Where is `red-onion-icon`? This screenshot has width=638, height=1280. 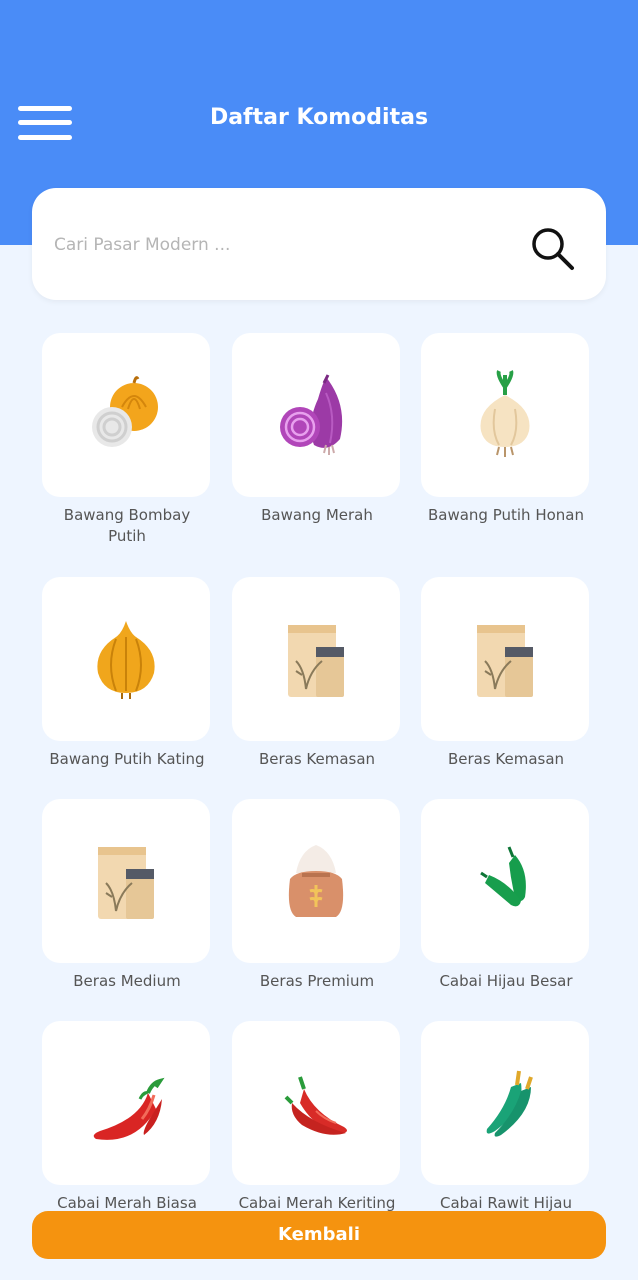 red-onion-icon is located at coordinates (311, 414).